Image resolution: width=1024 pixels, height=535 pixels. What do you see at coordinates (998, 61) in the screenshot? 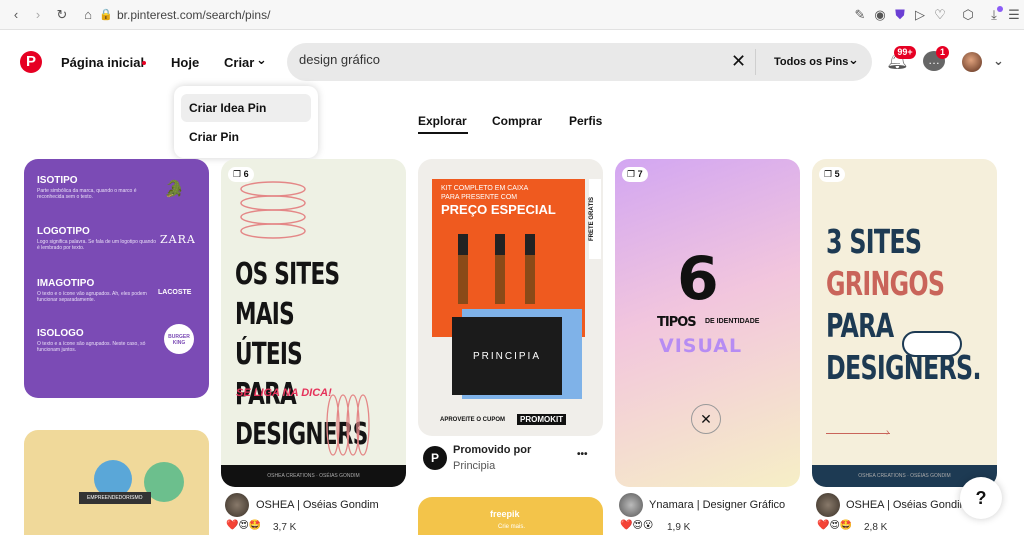
I see `account-chevron-icon: ⌄` at bounding box center [998, 61].